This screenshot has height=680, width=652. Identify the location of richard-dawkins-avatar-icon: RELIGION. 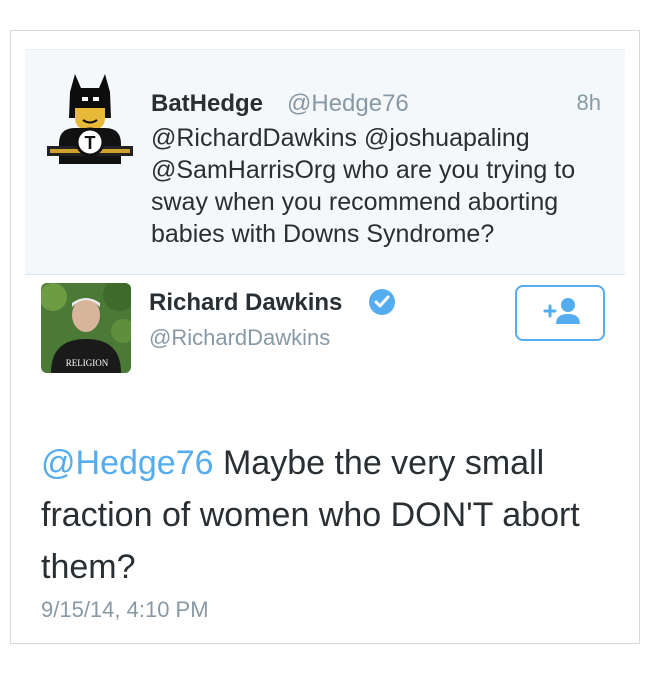
(86, 328).